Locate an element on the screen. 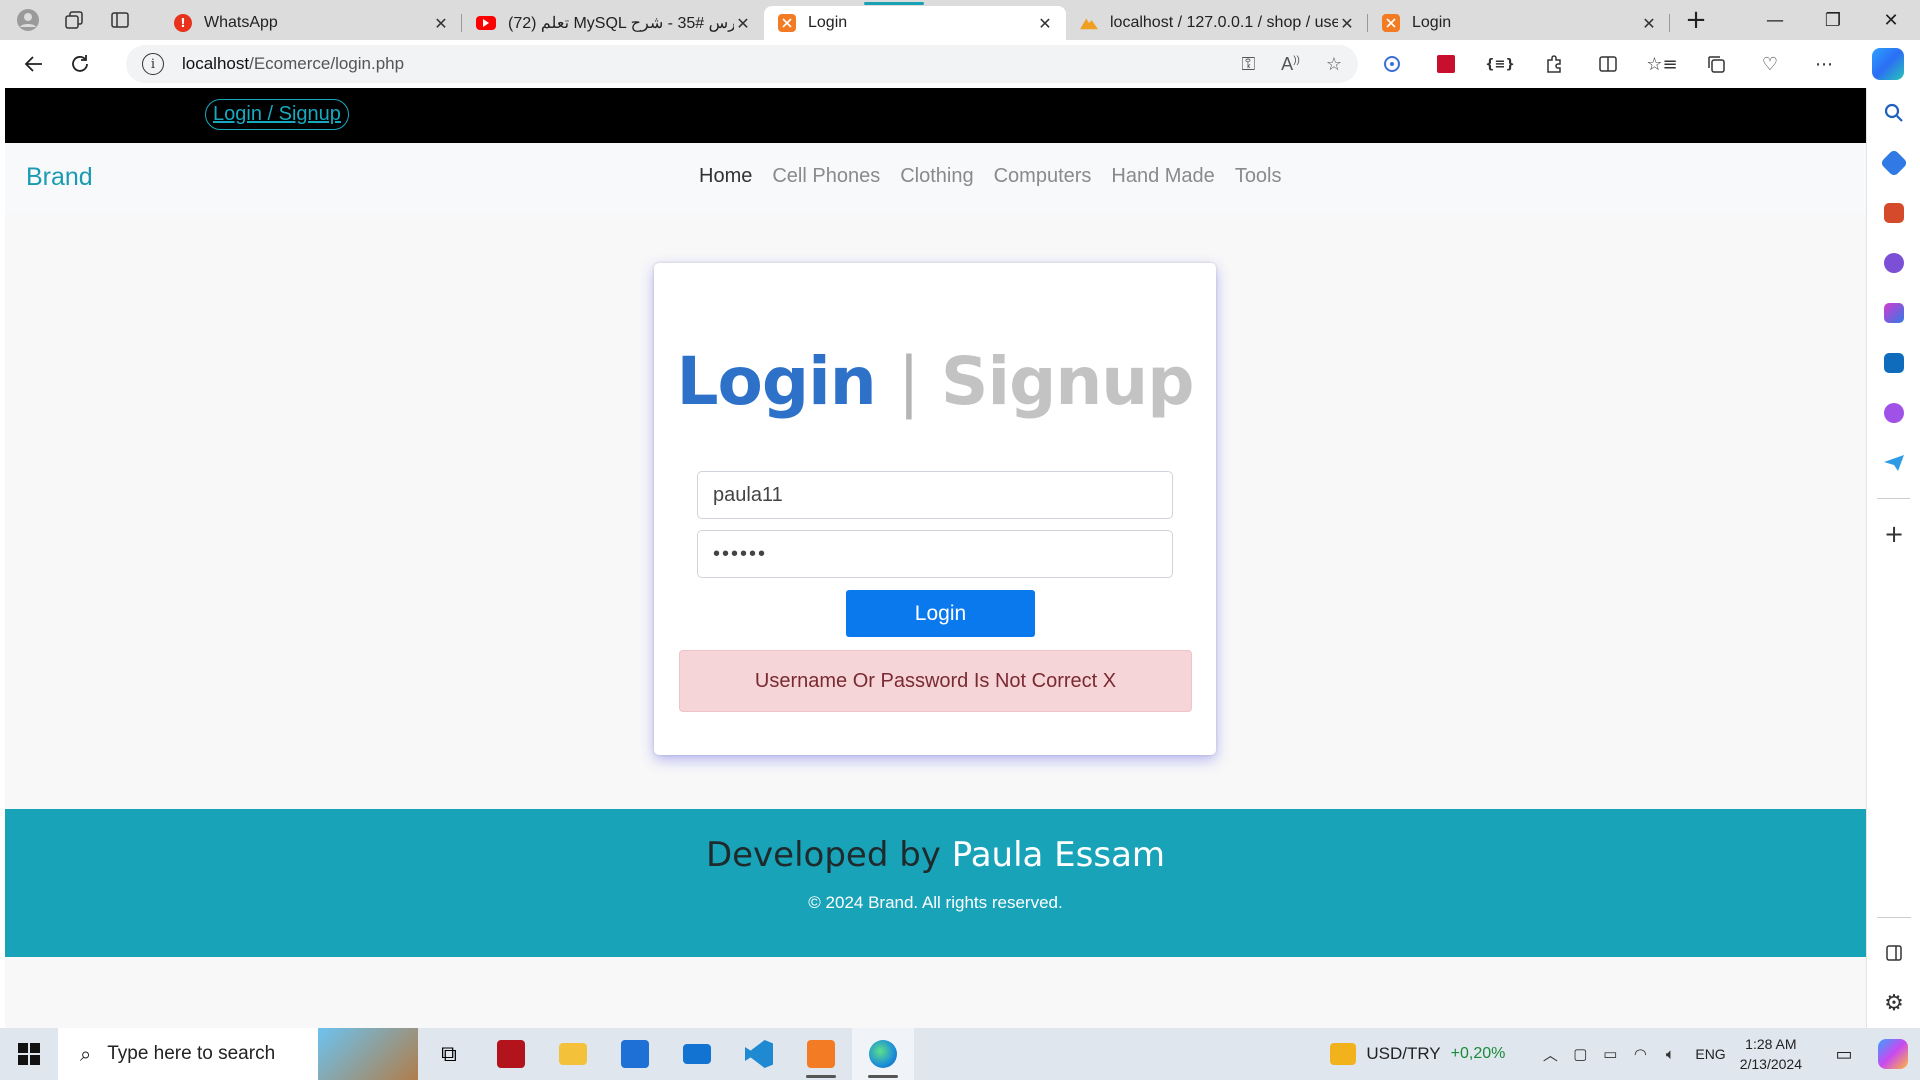  json-extension-icon: {≡} is located at coordinates (1500, 64).